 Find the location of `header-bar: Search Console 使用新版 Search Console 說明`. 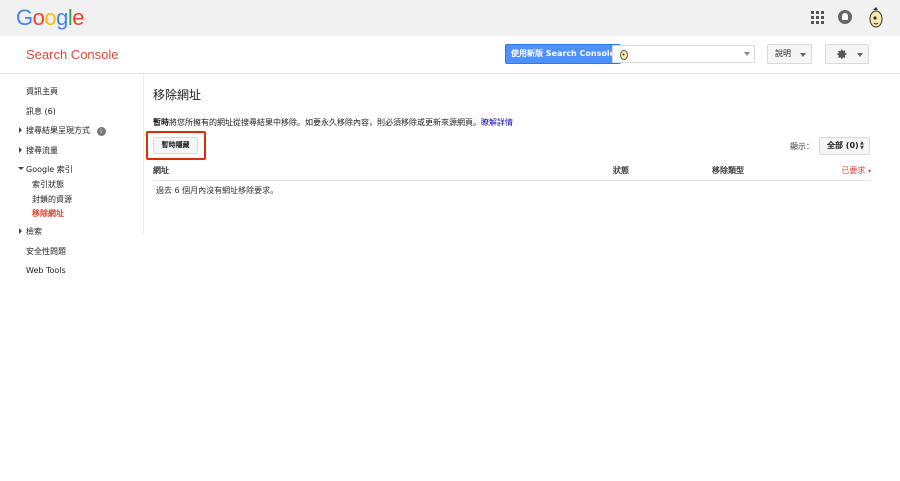

header-bar: Search Console 使用新版 Search Console 說明 is located at coordinates (450, 55).